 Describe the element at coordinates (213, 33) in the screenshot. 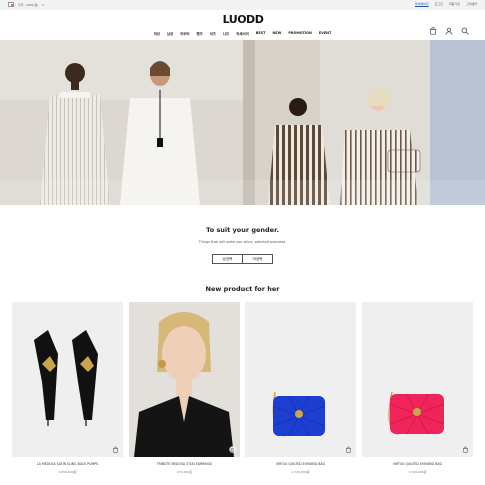

I see `nav-item-shirts: 셔츠` at that location.